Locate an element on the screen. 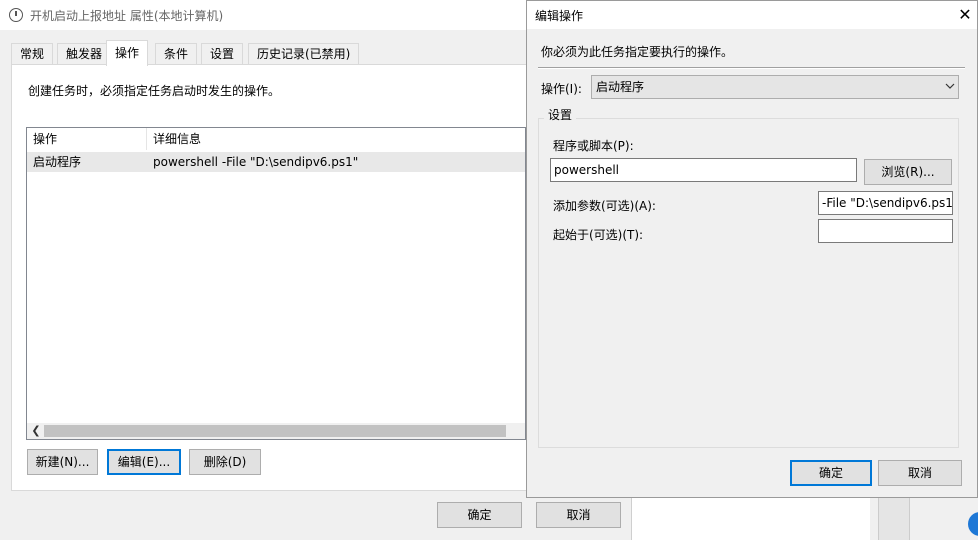  action-type-label: 操作(I): is located at coordinates (561, 89).